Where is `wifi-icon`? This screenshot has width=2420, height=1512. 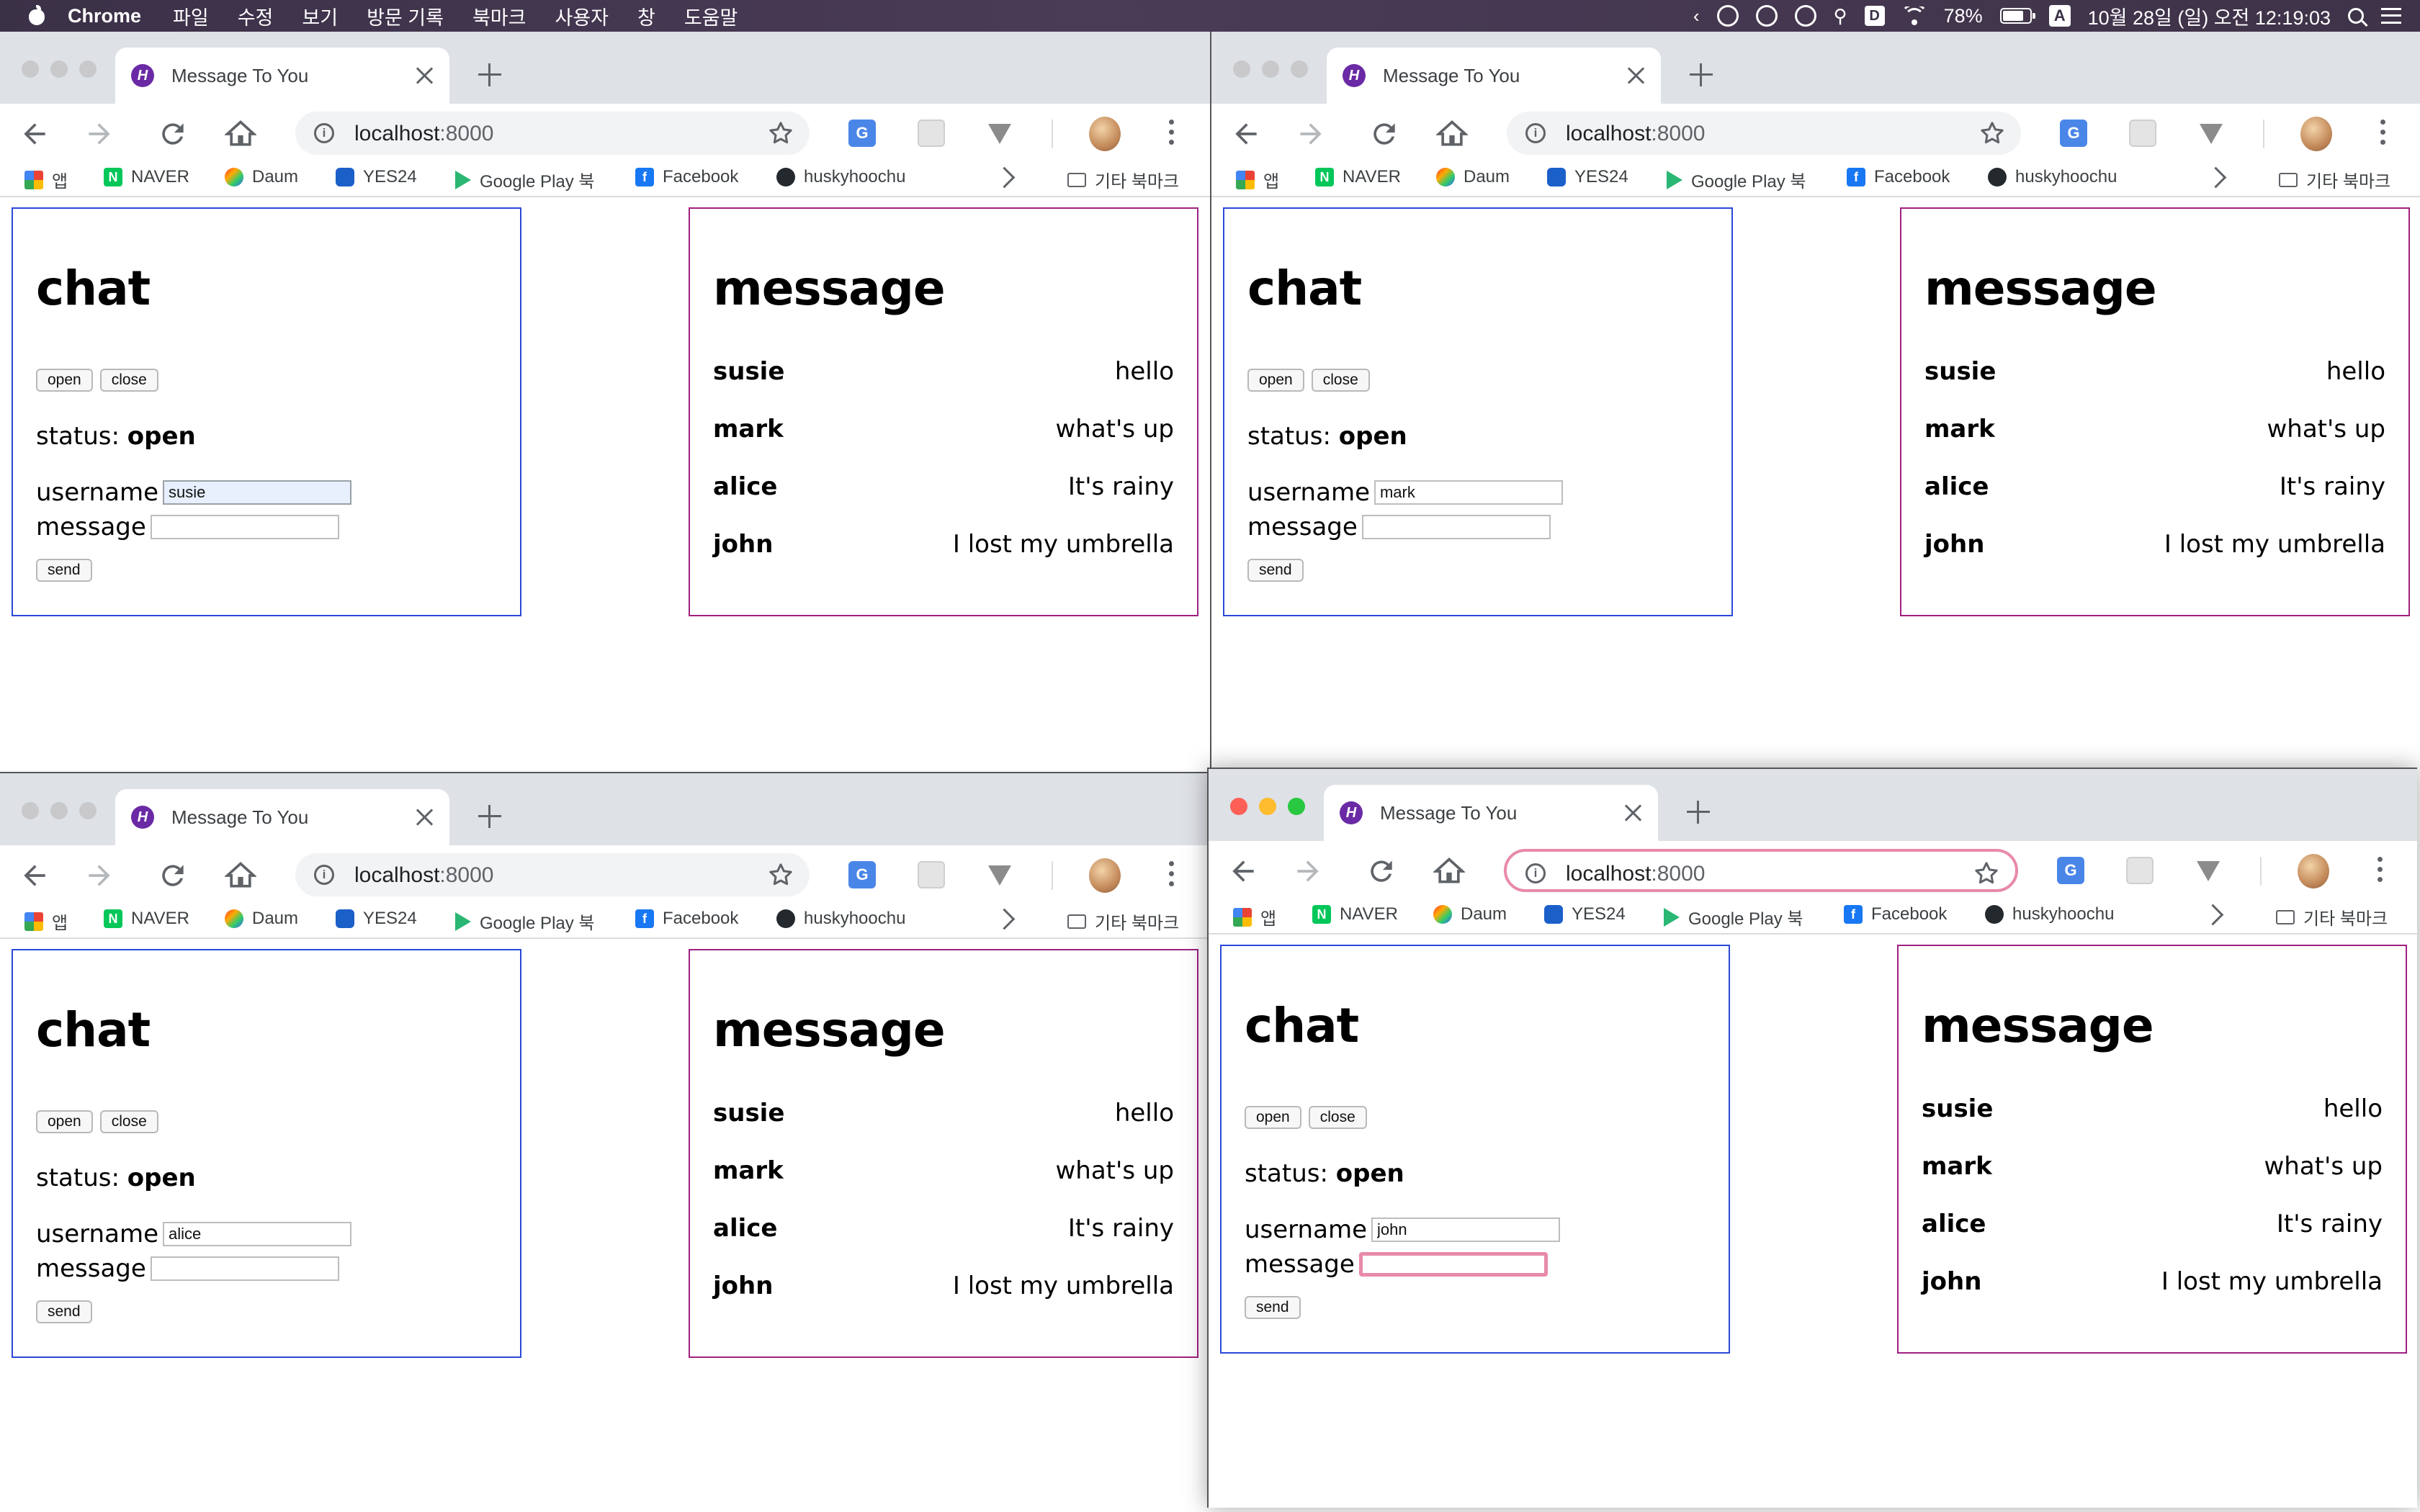
wifi-icon is located at coordinates (1914, 15).